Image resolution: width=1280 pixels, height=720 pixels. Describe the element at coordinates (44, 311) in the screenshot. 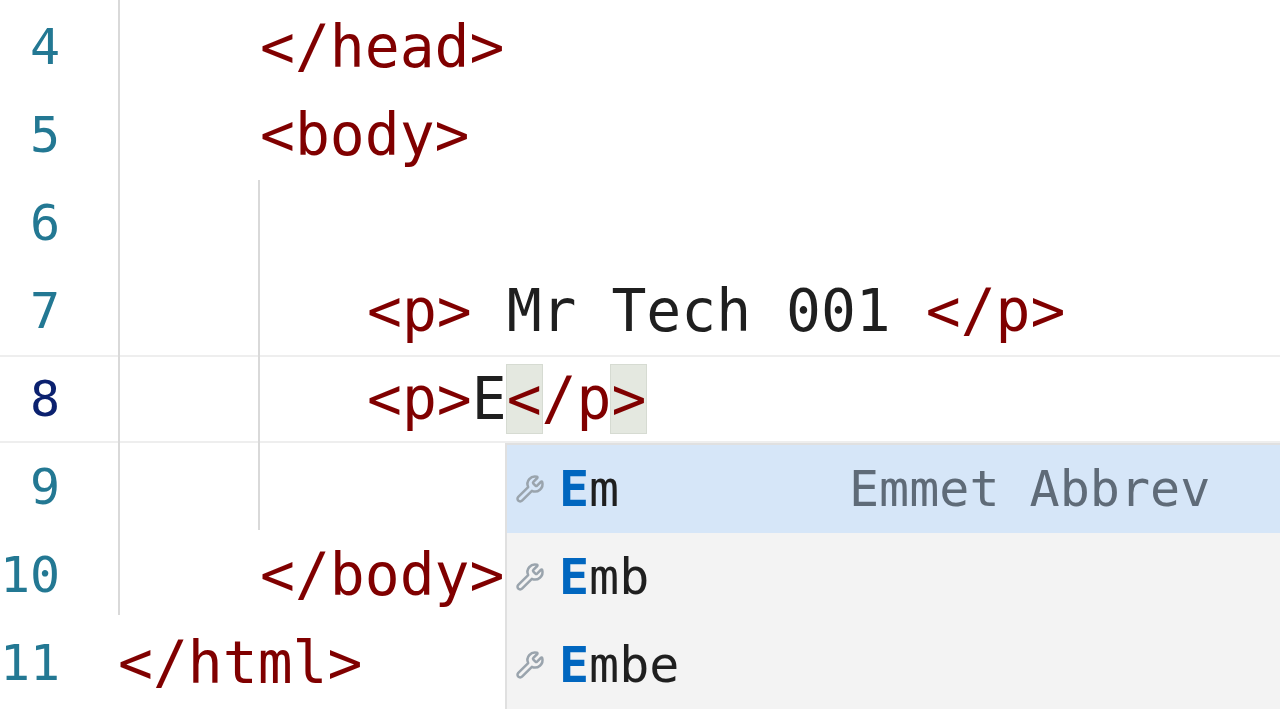

I see `line-number: 7` at that location.